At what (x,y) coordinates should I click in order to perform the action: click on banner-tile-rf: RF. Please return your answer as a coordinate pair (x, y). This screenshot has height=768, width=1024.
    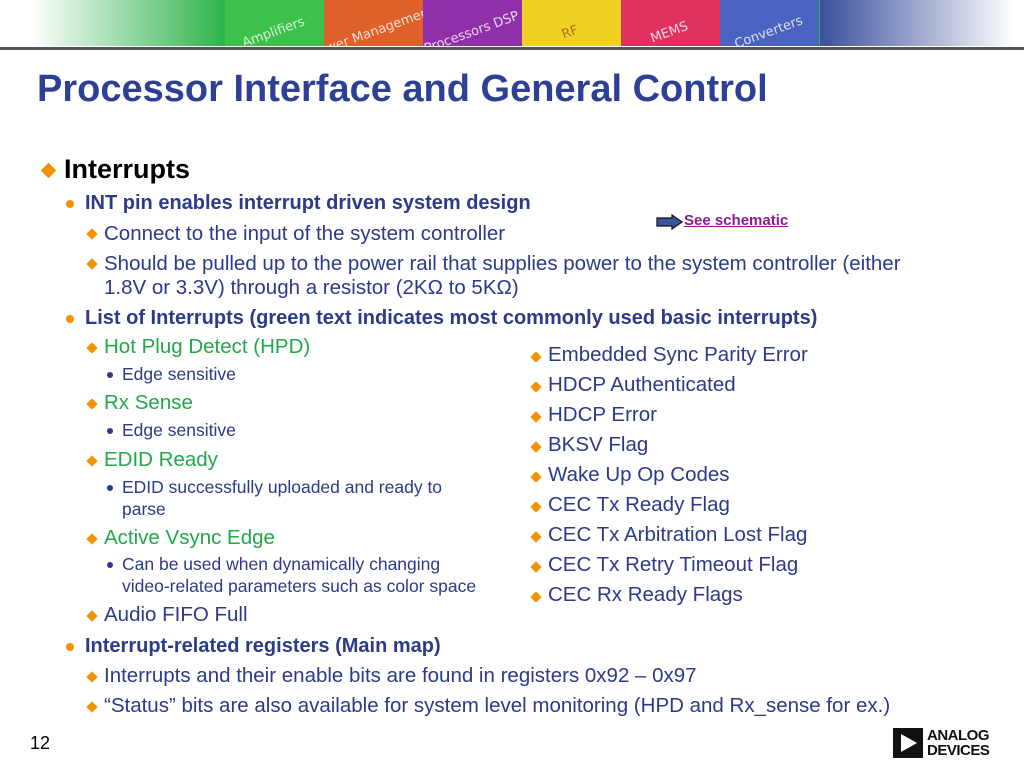
    Looking at the image, I should click on (571, 23).